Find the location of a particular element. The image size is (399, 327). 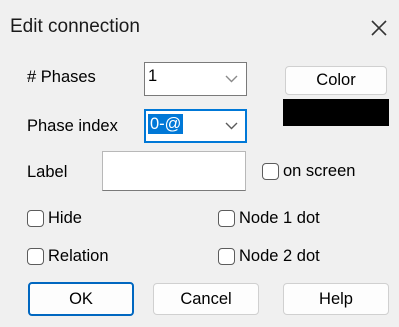

on-screen-label: on screen is located at coordinates (319, 171).